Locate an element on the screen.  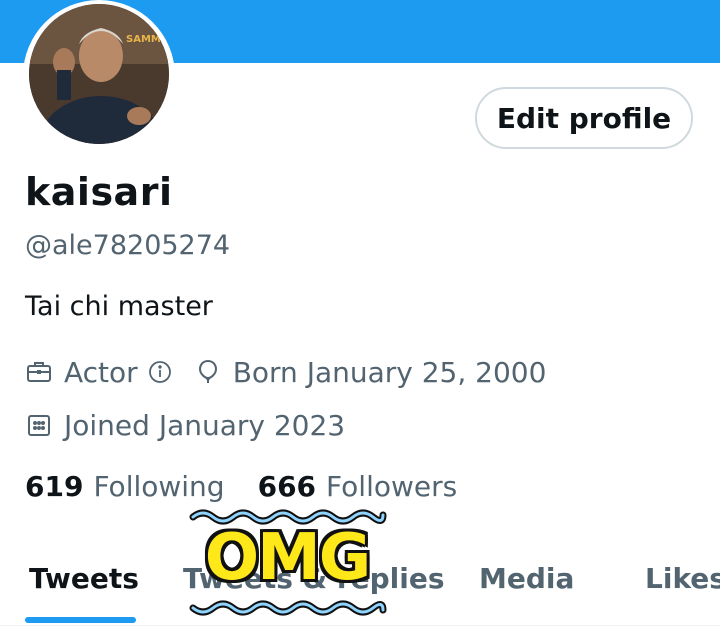
active-tab-indicator is located at coordinates (80, 620).